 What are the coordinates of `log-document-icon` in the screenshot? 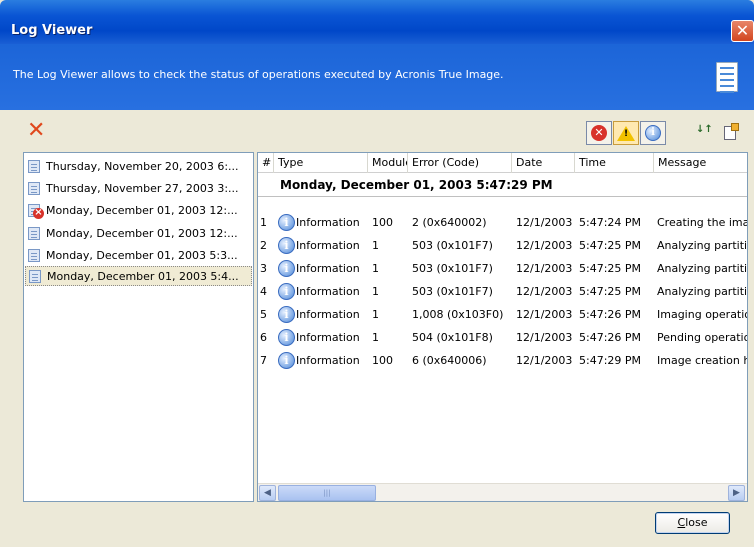 It's located at (727, 77).